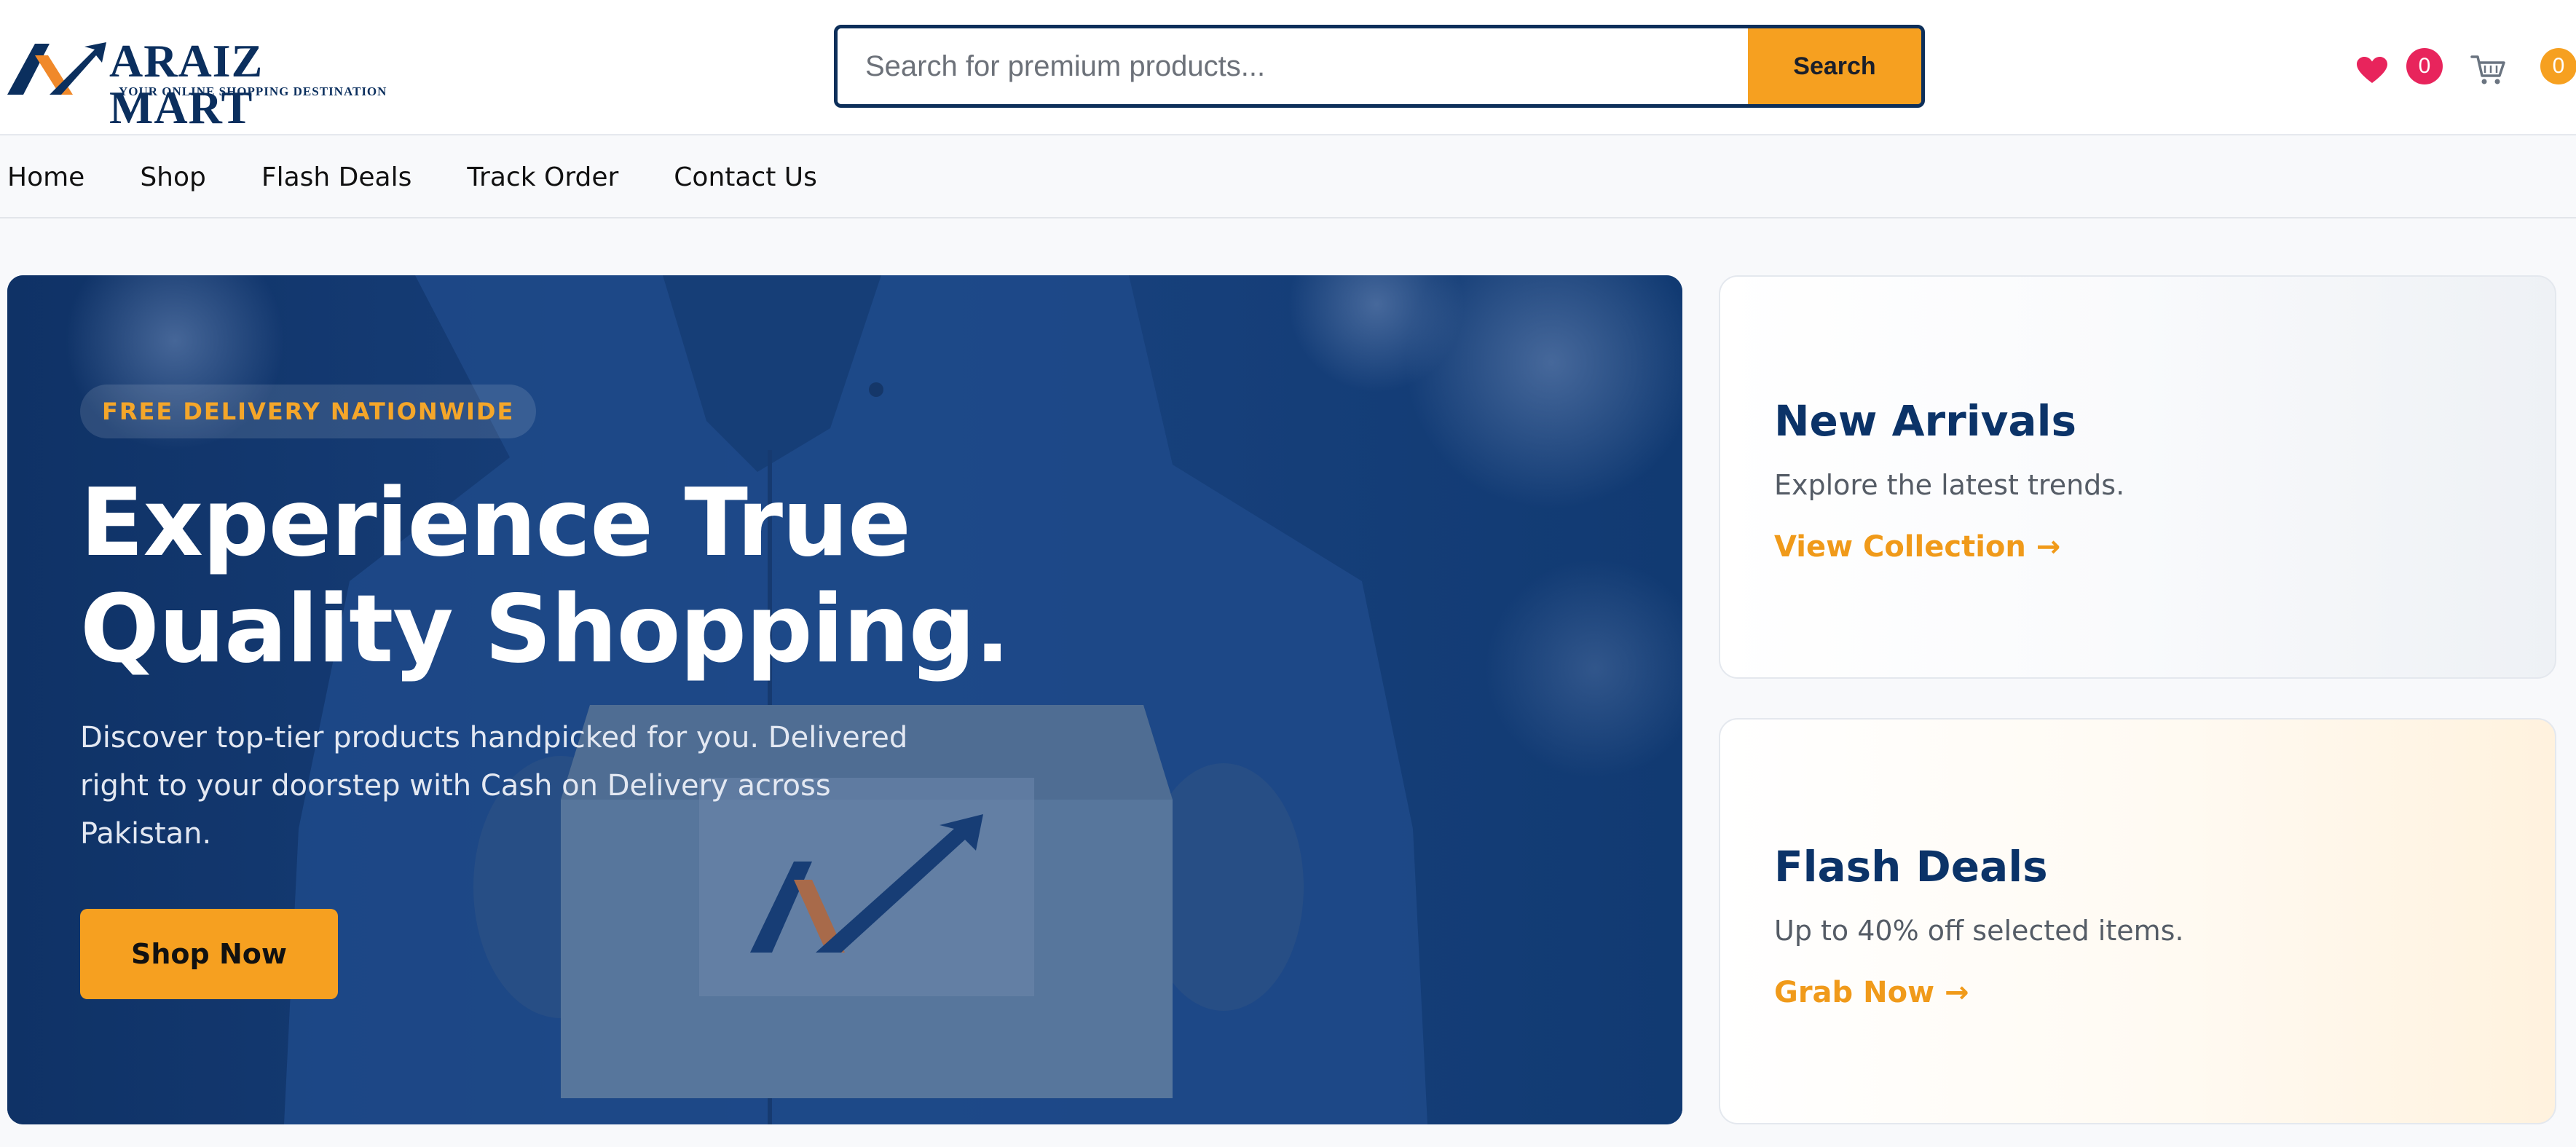  I want to click on free-delivery-badge: FREE DELIVERY NATIONWIDE, so click(308, 412).